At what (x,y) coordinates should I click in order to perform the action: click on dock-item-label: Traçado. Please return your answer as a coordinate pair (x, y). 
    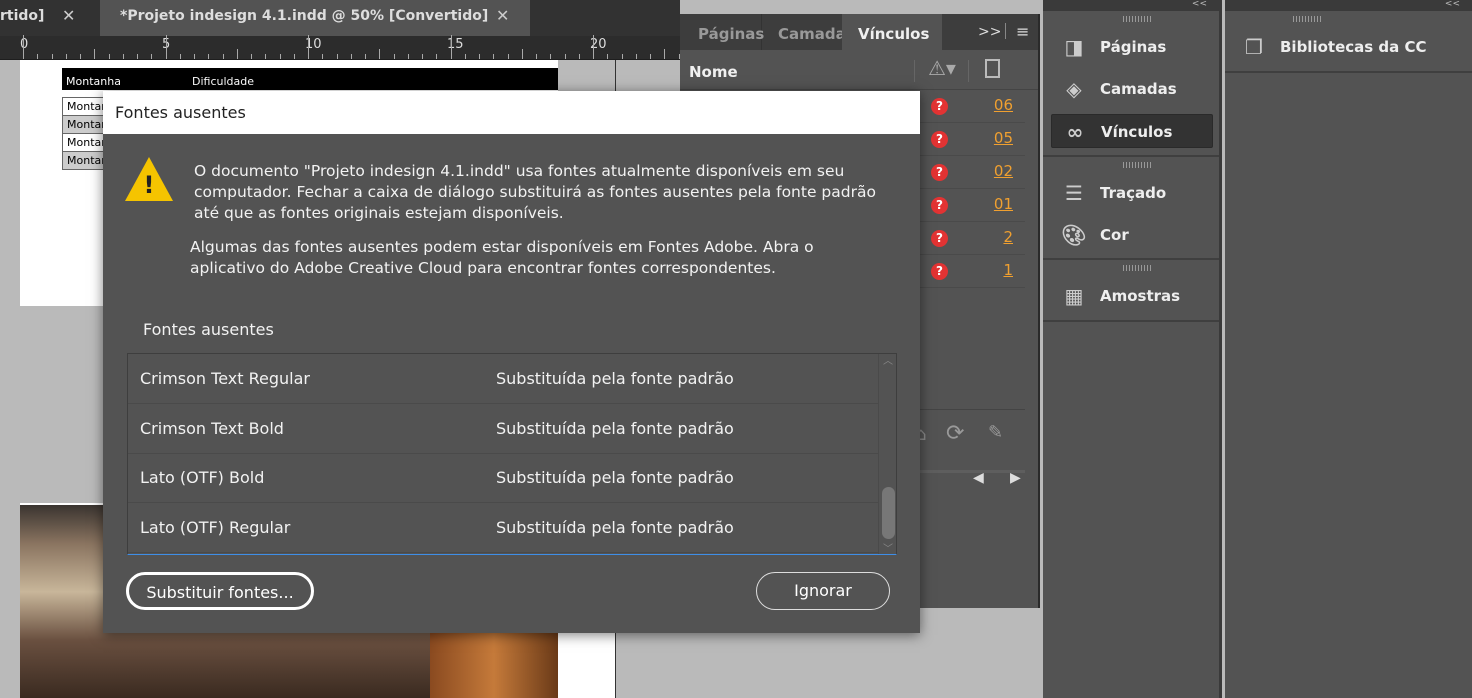
    Looking at the image, I should click on (1133, 193).